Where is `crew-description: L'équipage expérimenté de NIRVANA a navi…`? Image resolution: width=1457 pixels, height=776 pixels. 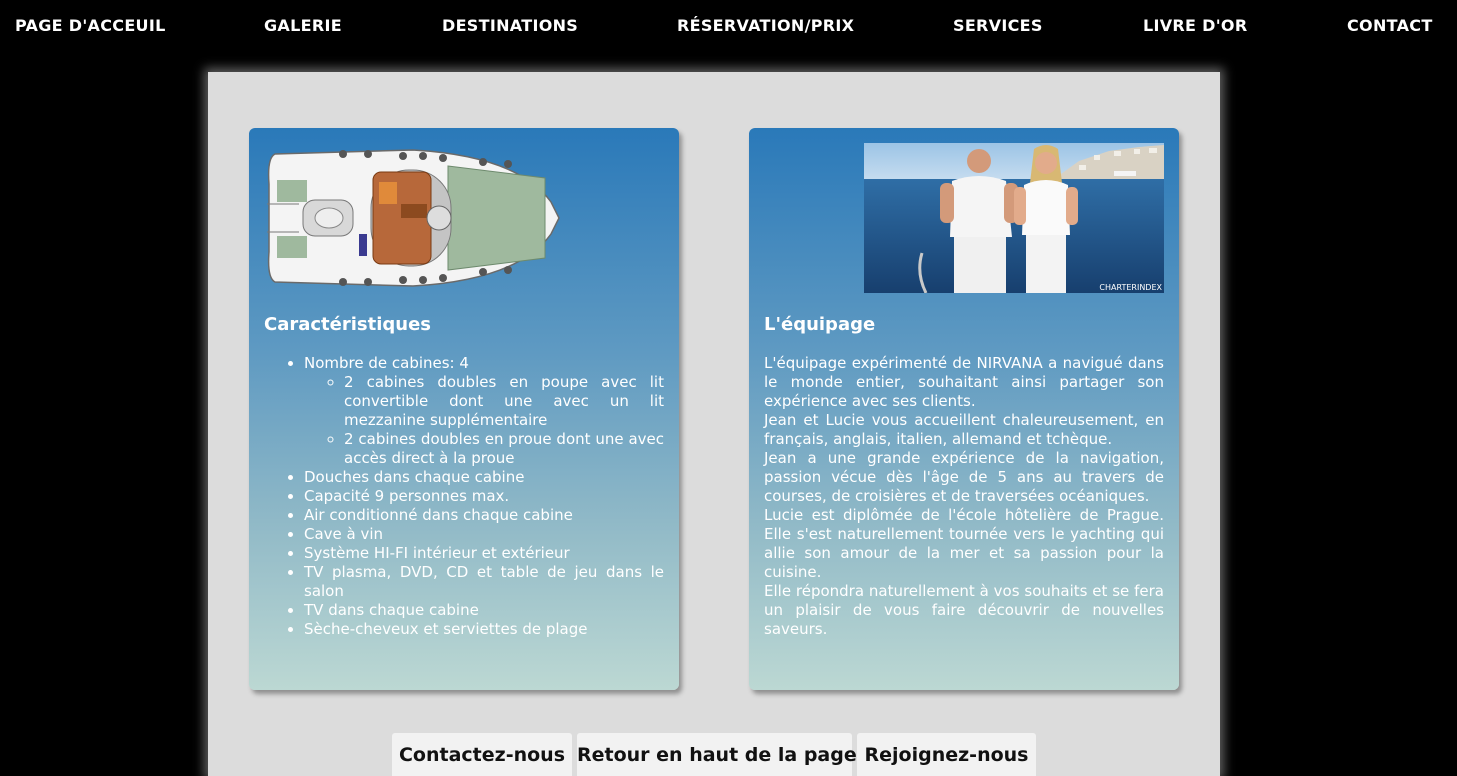 crew-description: L'équipage expérimenté de NIRVANA a navi… is located at coordinates (964, 496).